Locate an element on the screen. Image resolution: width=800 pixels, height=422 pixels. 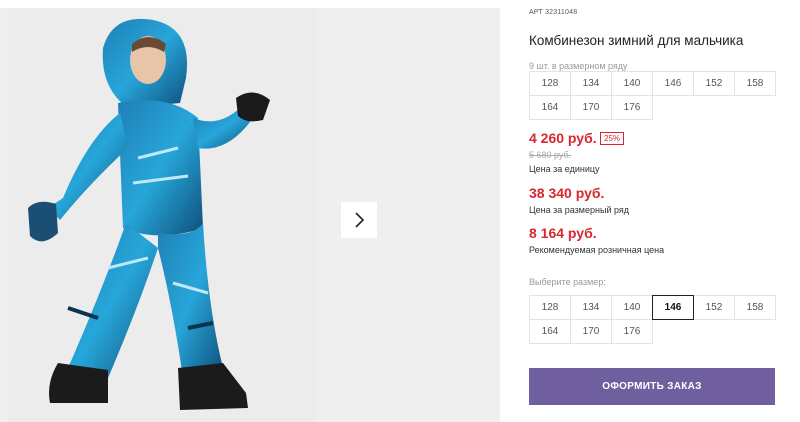
place-order-button: ОФОРМИТЬ ЗАКАЗ is located at coordinates (652, 386).